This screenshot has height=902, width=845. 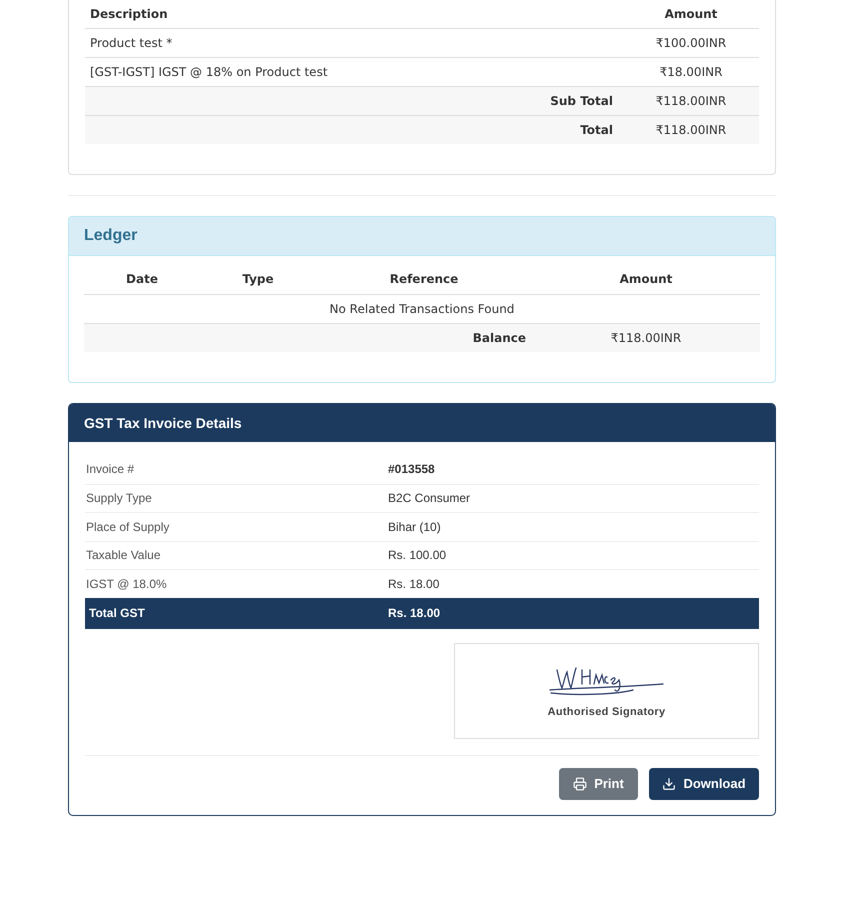 I want to click on table-cell: ₹18.00INR, so click(x=691, y=71).